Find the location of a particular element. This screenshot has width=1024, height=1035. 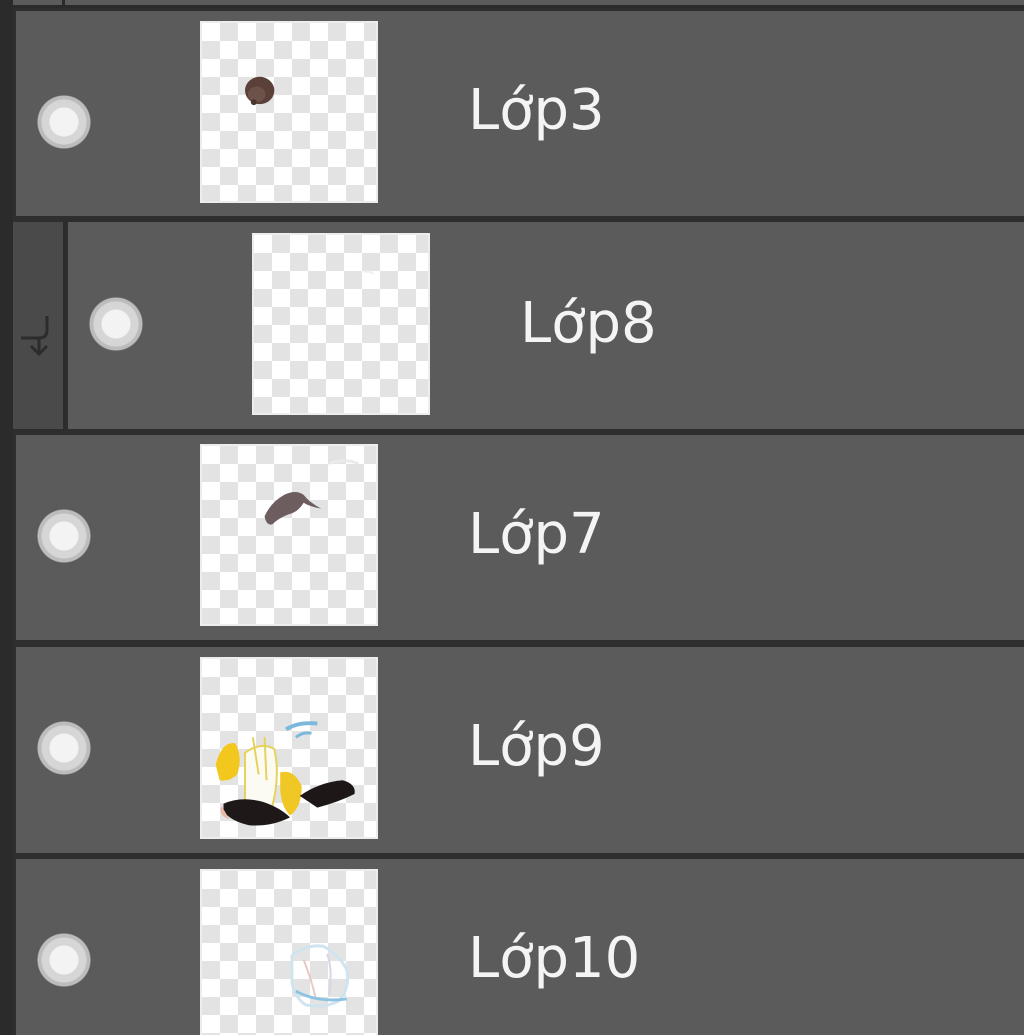

previous-layer-edge is located at coordinates (512, 4).